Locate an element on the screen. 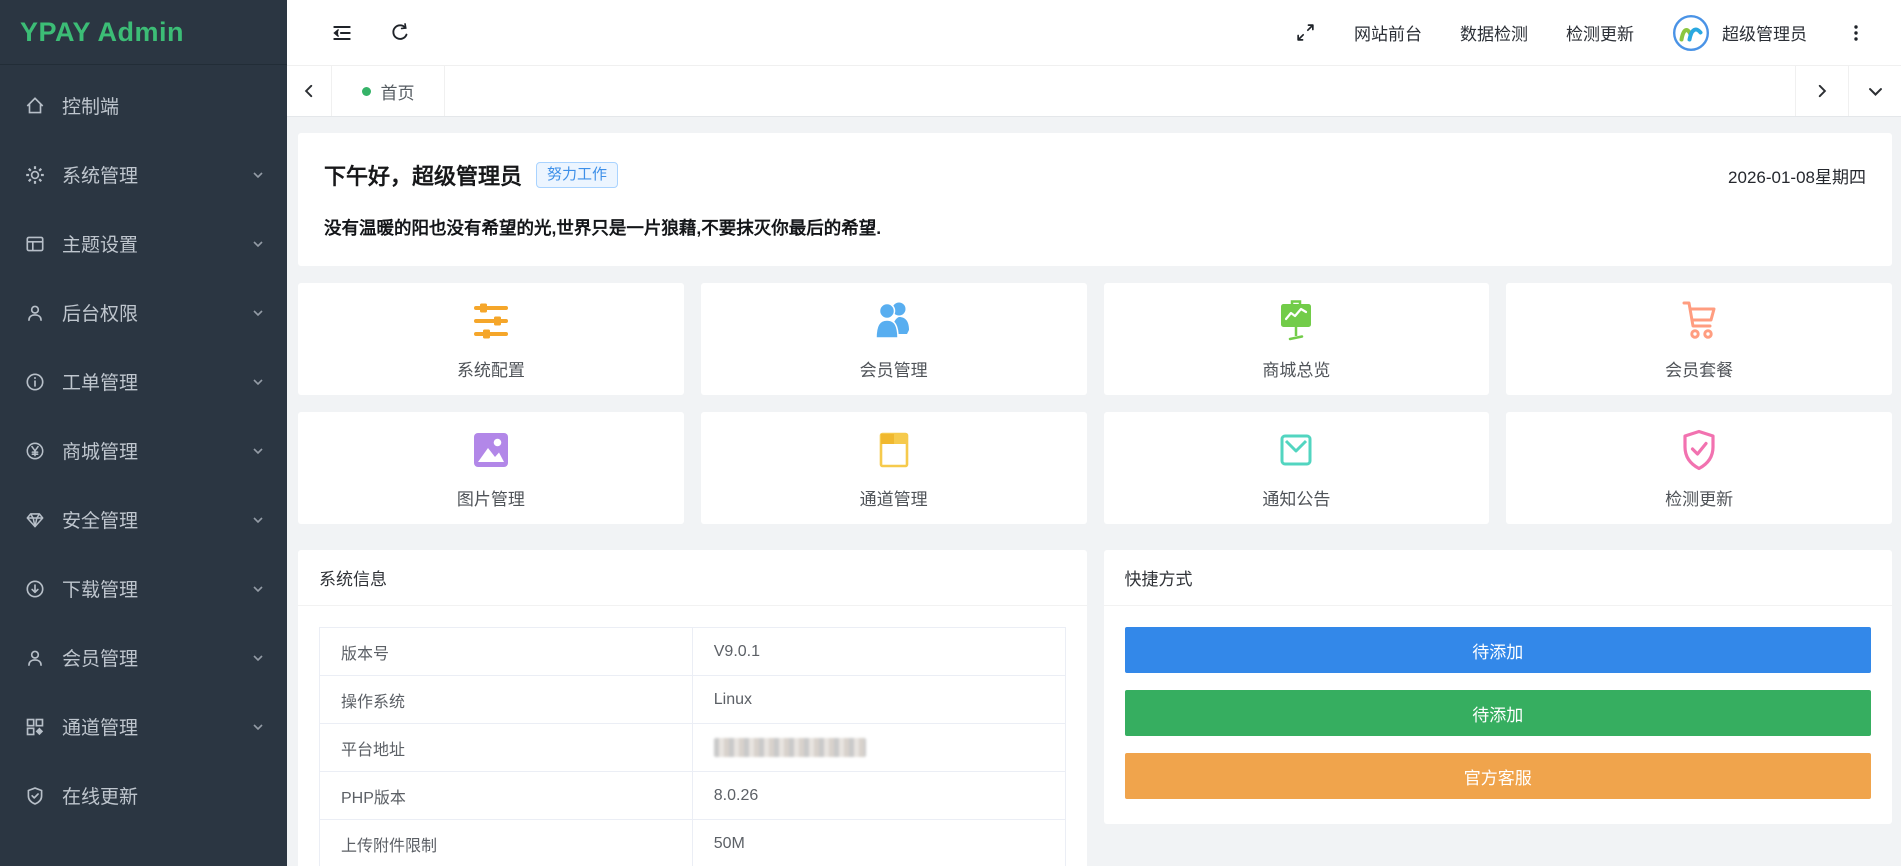 This screenshot has width=1901, height=866. card-member-package: 会员套餐 is located at coordinates (1699, 339).